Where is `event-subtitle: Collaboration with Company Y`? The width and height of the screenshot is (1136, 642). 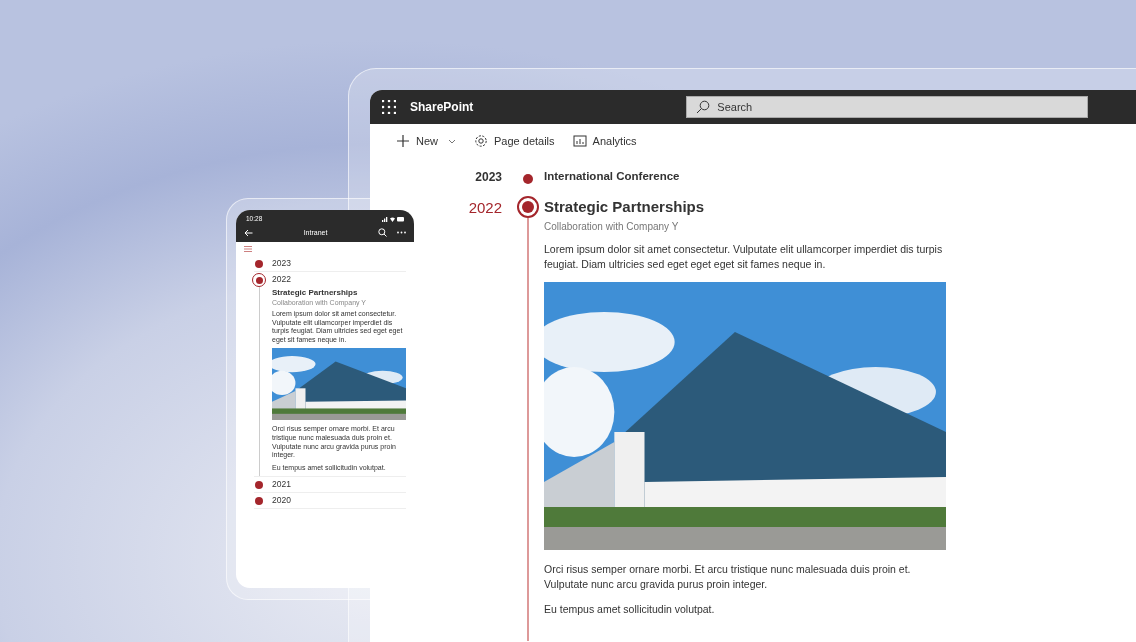 event-subtitle: Collaboration with Company Y is located at coordinates (612, 226).